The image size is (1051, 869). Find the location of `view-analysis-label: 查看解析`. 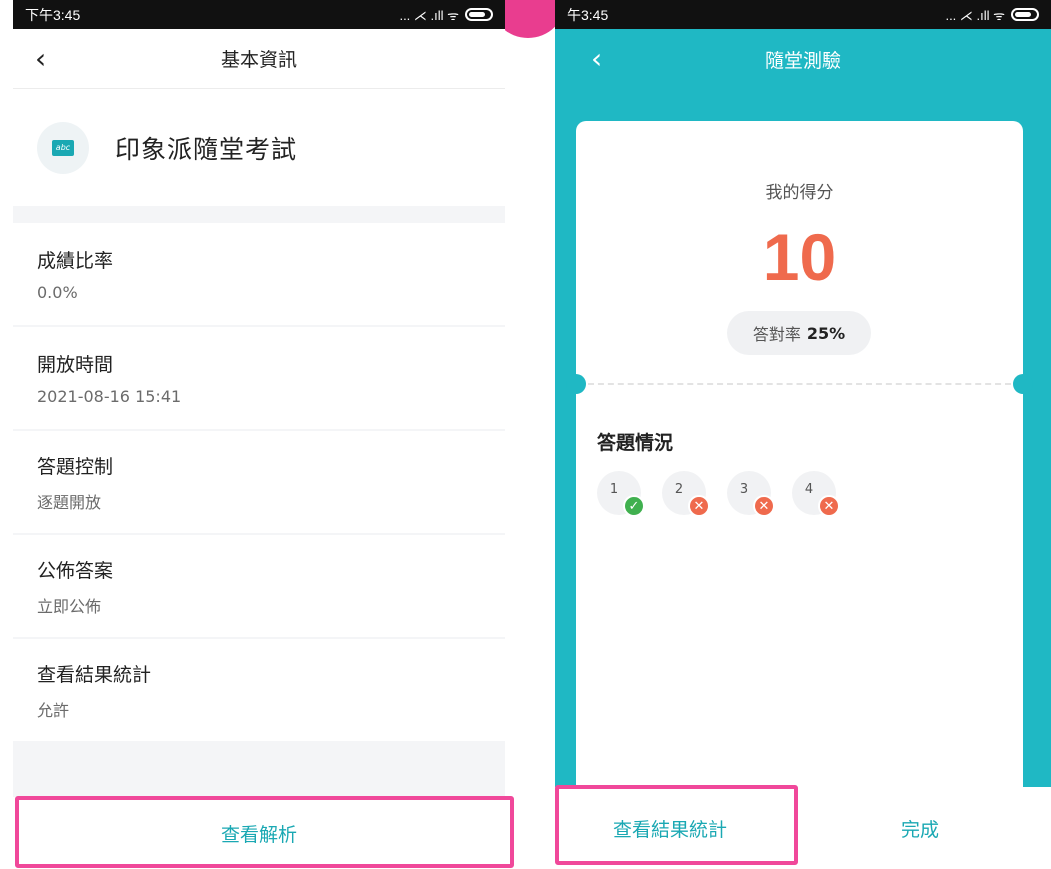

view-analysis-label: 查看解析 is located at coordinates (258, 834).